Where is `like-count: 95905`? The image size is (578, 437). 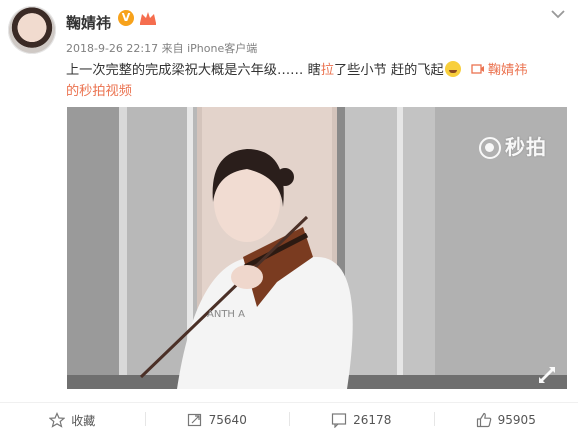 like-count: 95905 is located at coordinates (517, 420).